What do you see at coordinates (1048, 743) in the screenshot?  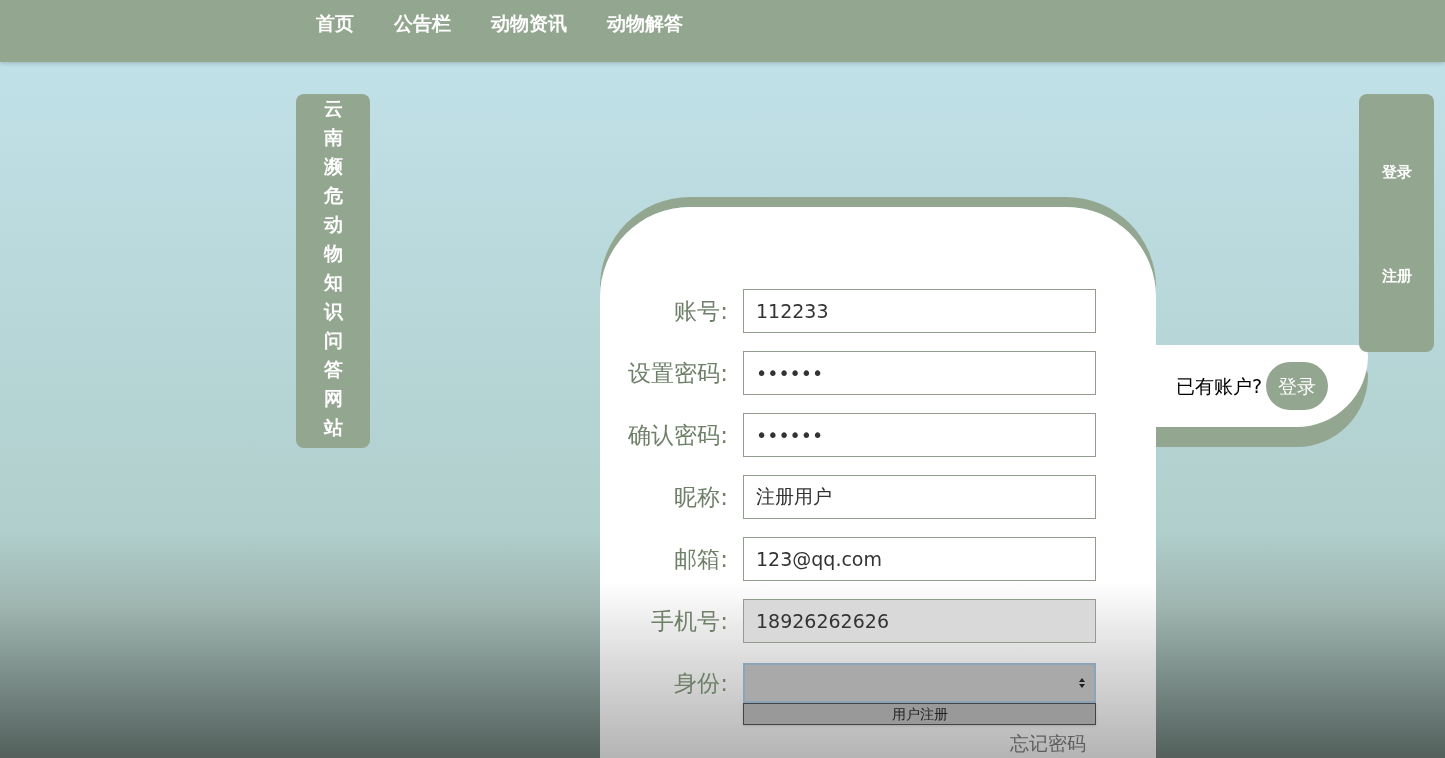 I see `forgot-password-link: 忘记密码` at bounding box center [1048, 743].